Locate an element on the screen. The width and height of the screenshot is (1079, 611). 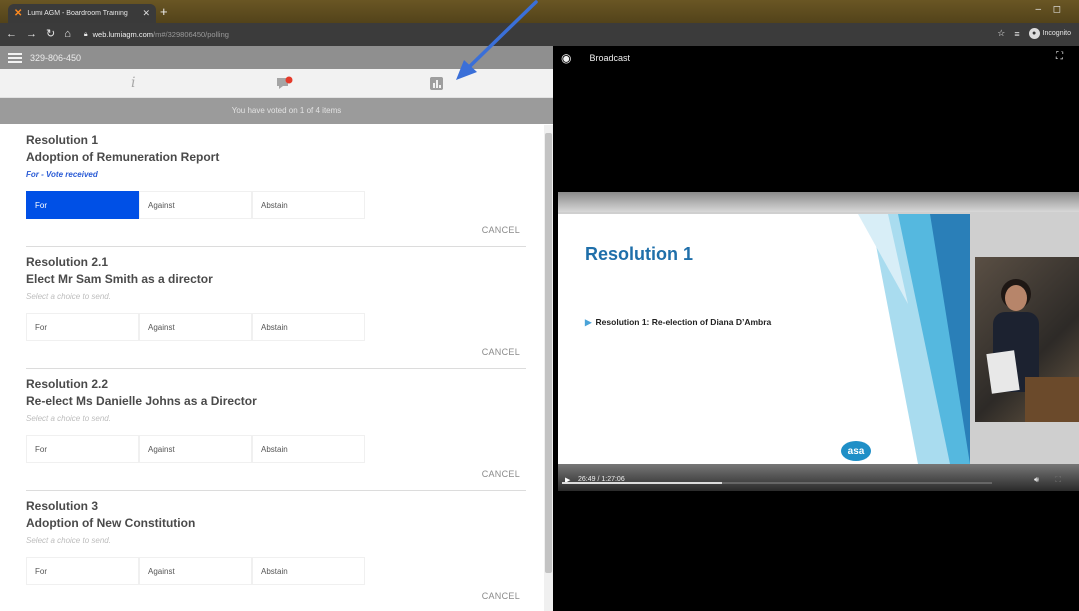
video-controls: ▶ 26:49 / 1:27:06 🔊︎ ⛶ is located at coordinates (818, 477).